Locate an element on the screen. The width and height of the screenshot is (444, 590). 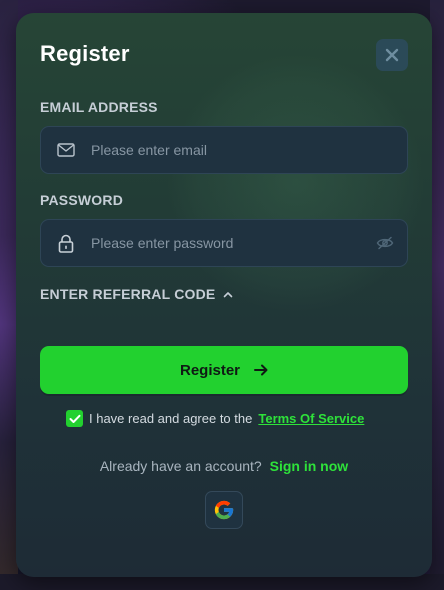
signin-prompt: Already have an account? Sign in now is located at coordinates (224, 466).